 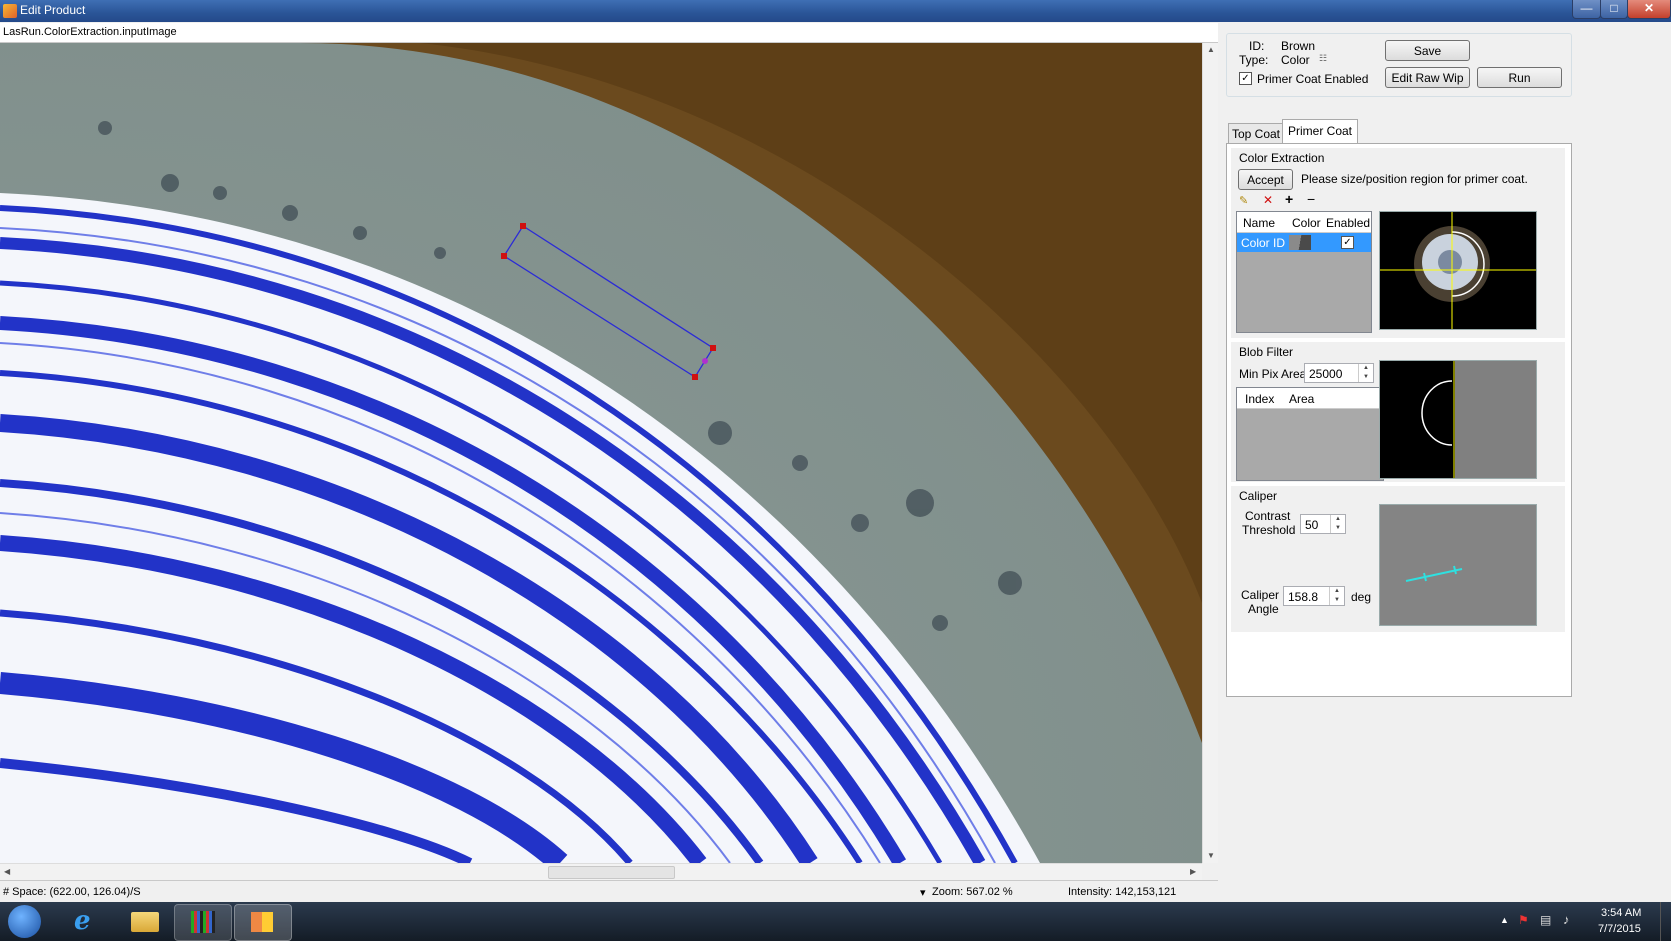 I want to click on maximize-button: □, so click(x=1614, y=9).